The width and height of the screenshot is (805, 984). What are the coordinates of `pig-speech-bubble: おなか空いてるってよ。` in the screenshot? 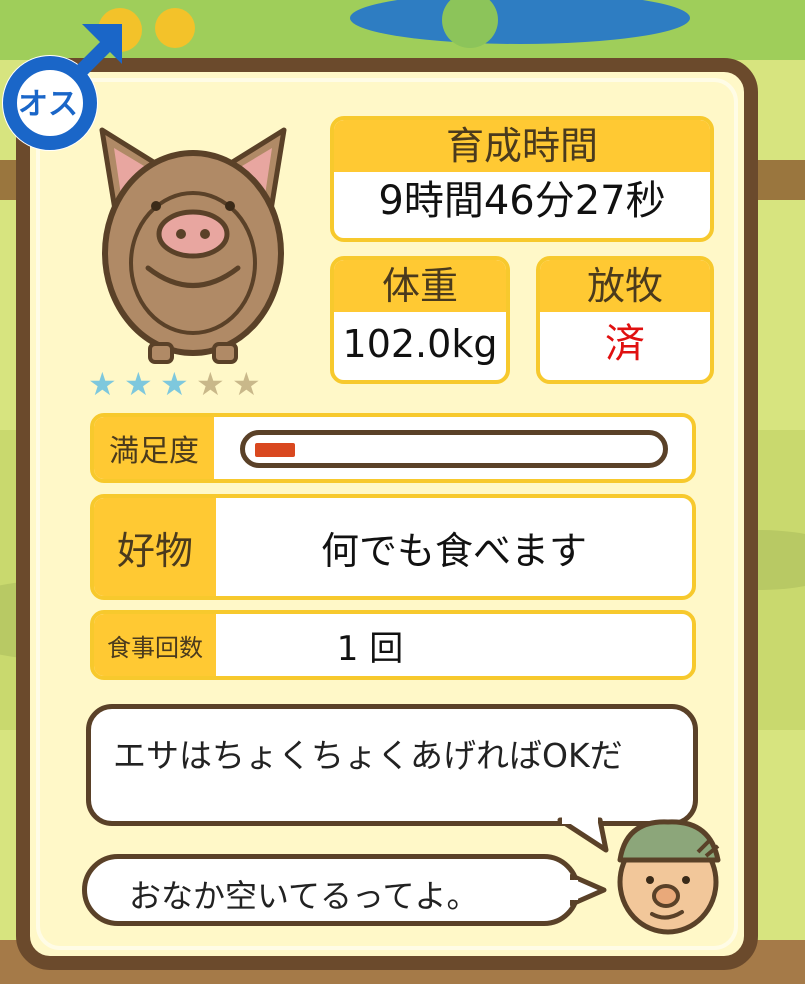 It's located at (331, 890).